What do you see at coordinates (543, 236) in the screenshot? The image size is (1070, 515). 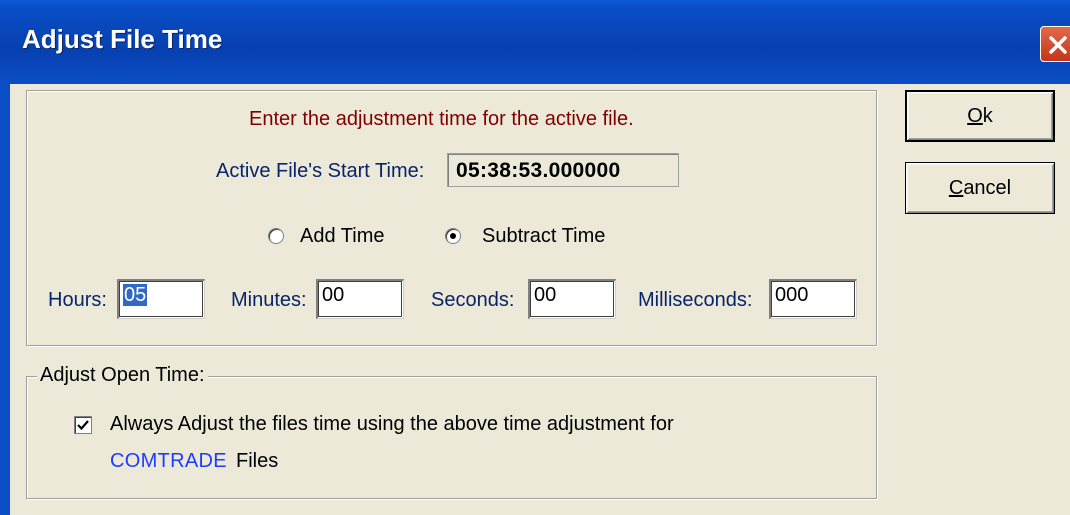 I see `subtract-time-label: Subtract Time` at bounding box center [543, 236].